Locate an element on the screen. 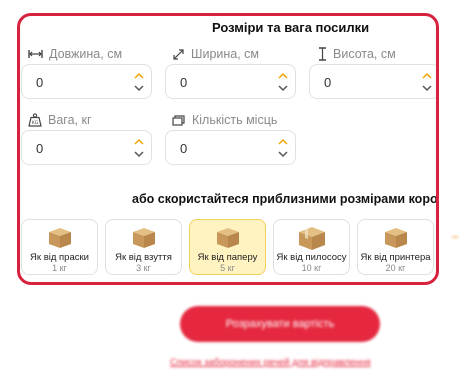  preset-weight: 1 кг is located at coordinates (59, 268).